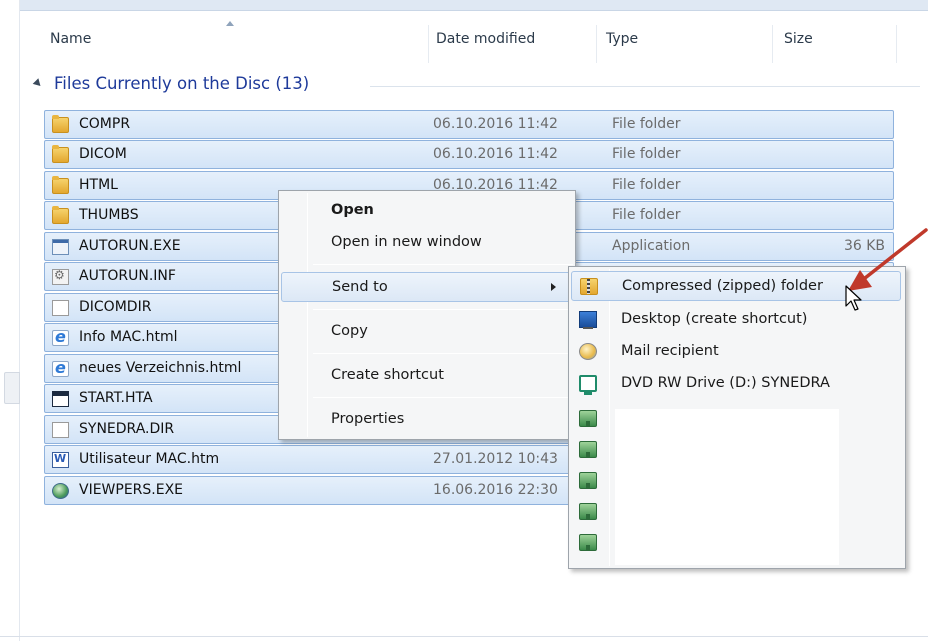 This screenshot has height=641, width=928. Describe the element at coordinates (116, 398) in the screenshot. I see `file-name: START.HTA` at that location.